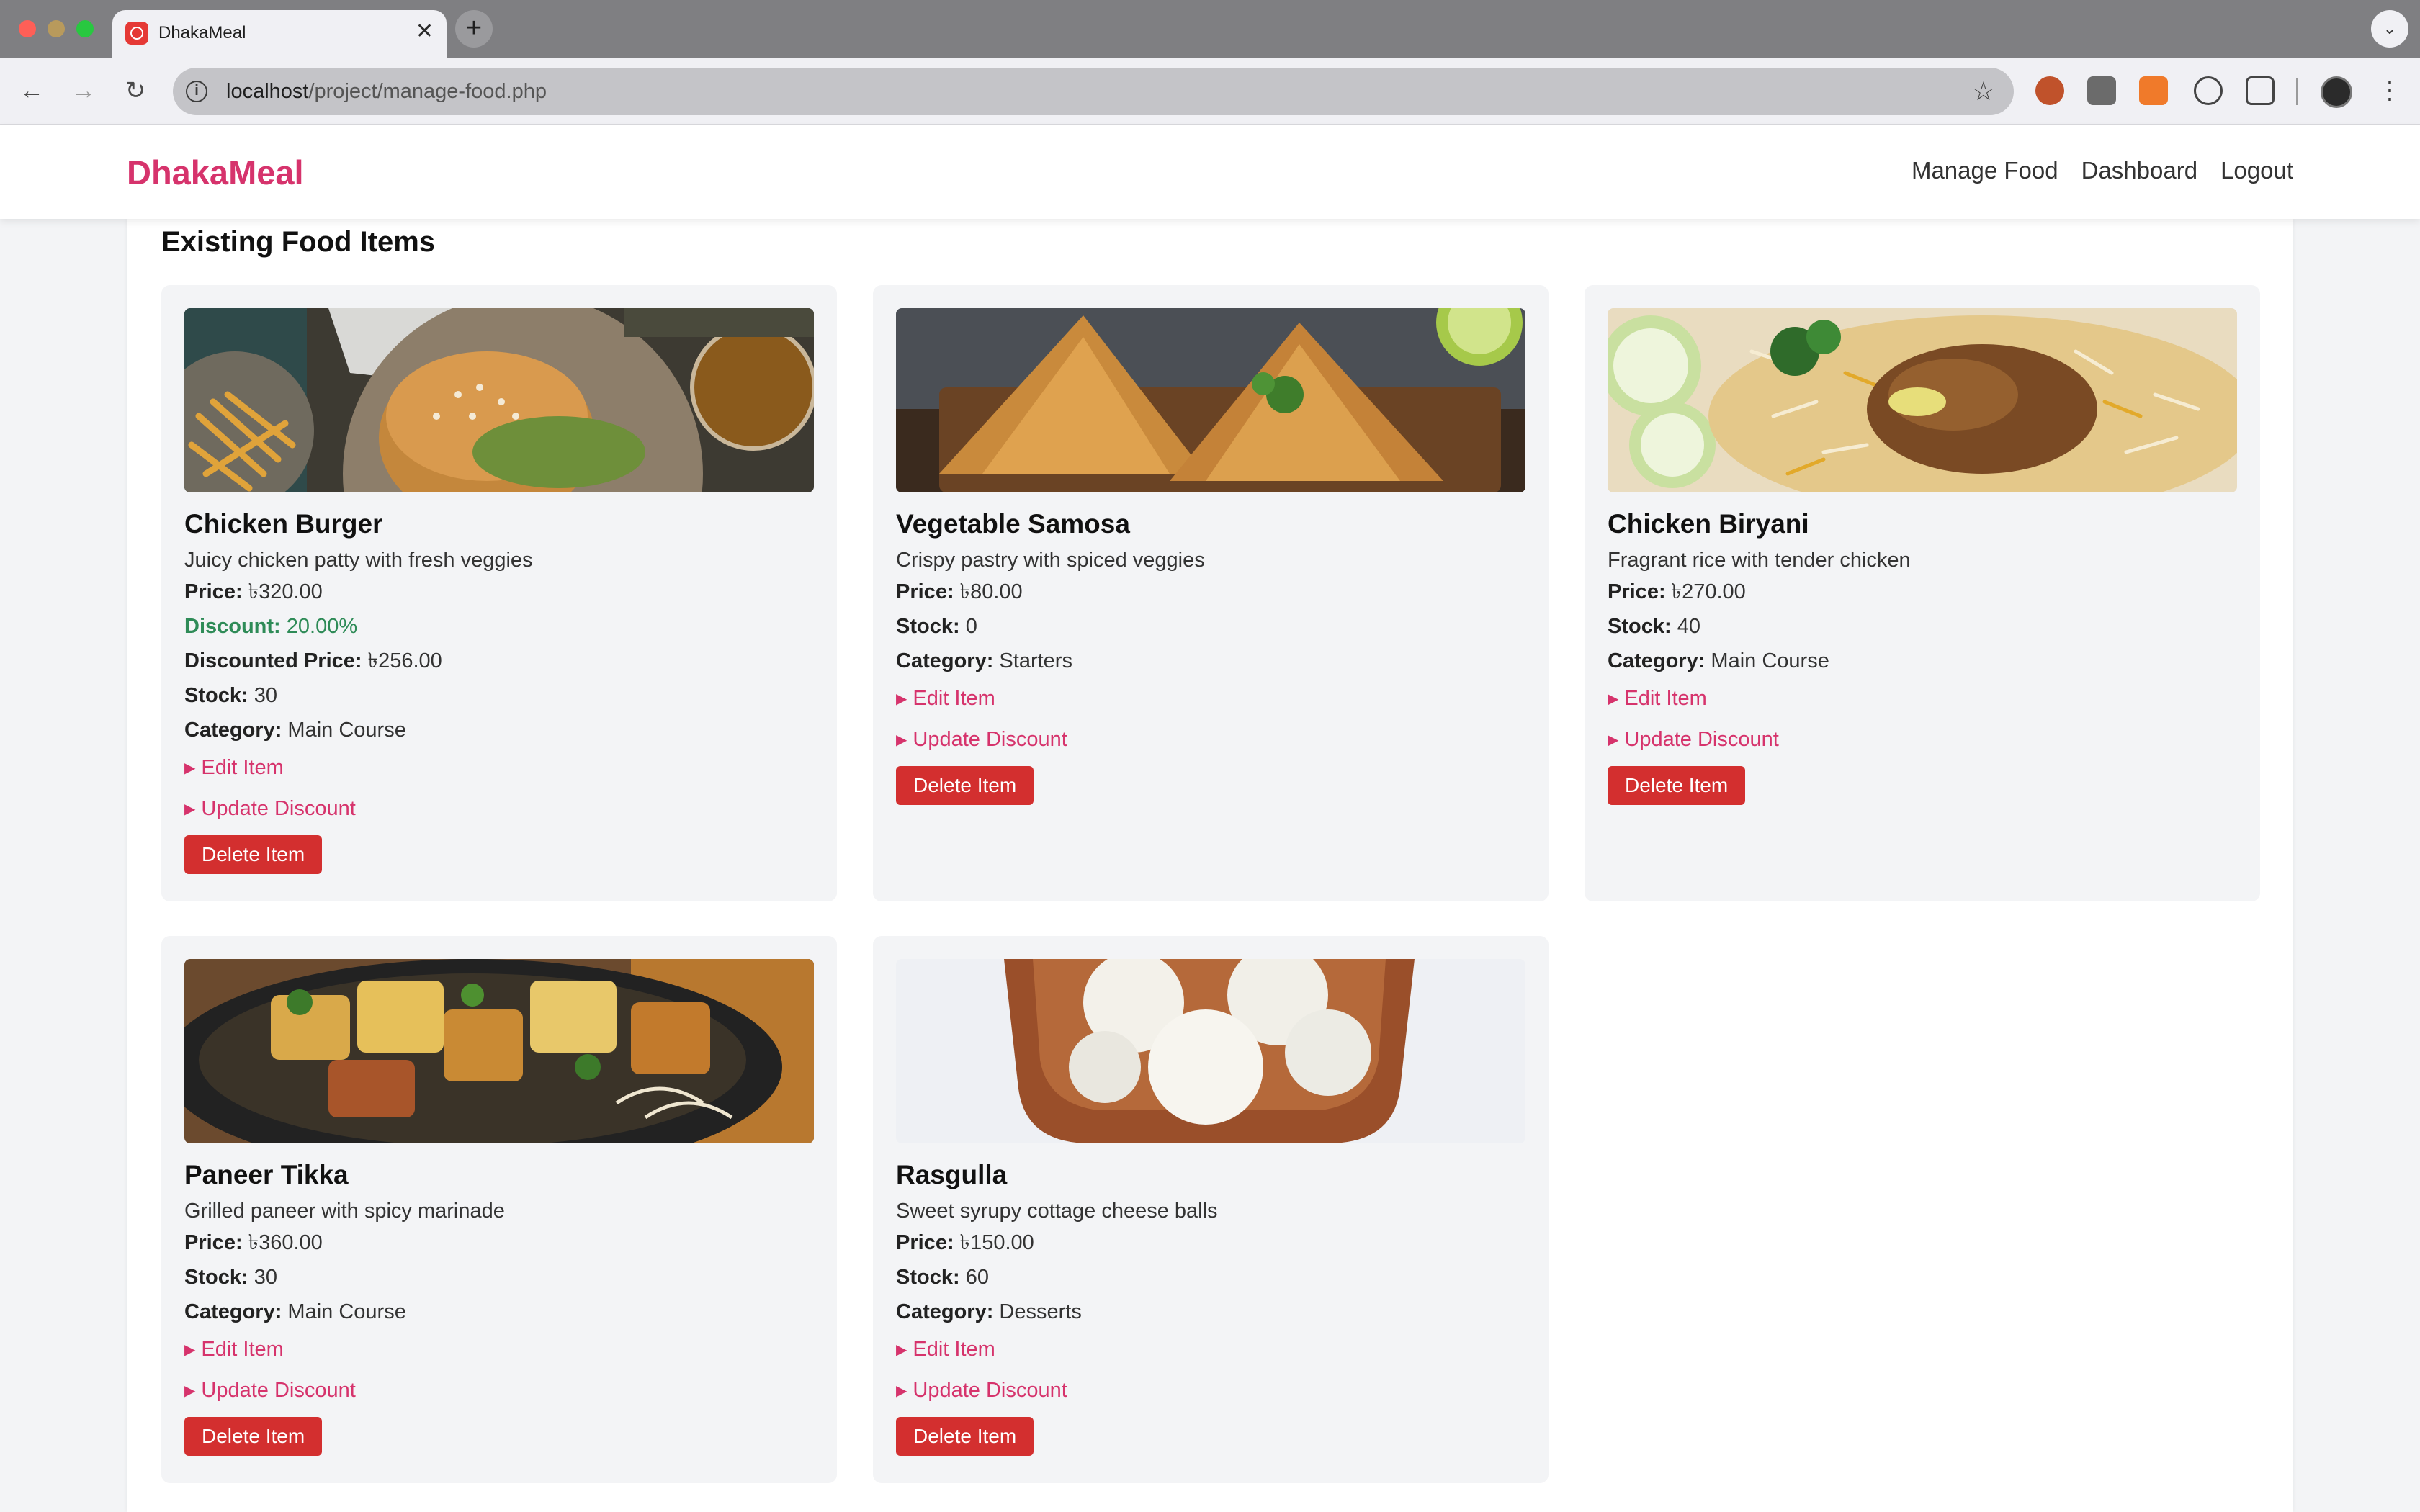 Image resolution: width=2420 pixels, height=1512 pixels. Describe the element at coordinates (83, 90) in the screenshot. I see `forward-arrow-icon: →` at that location.